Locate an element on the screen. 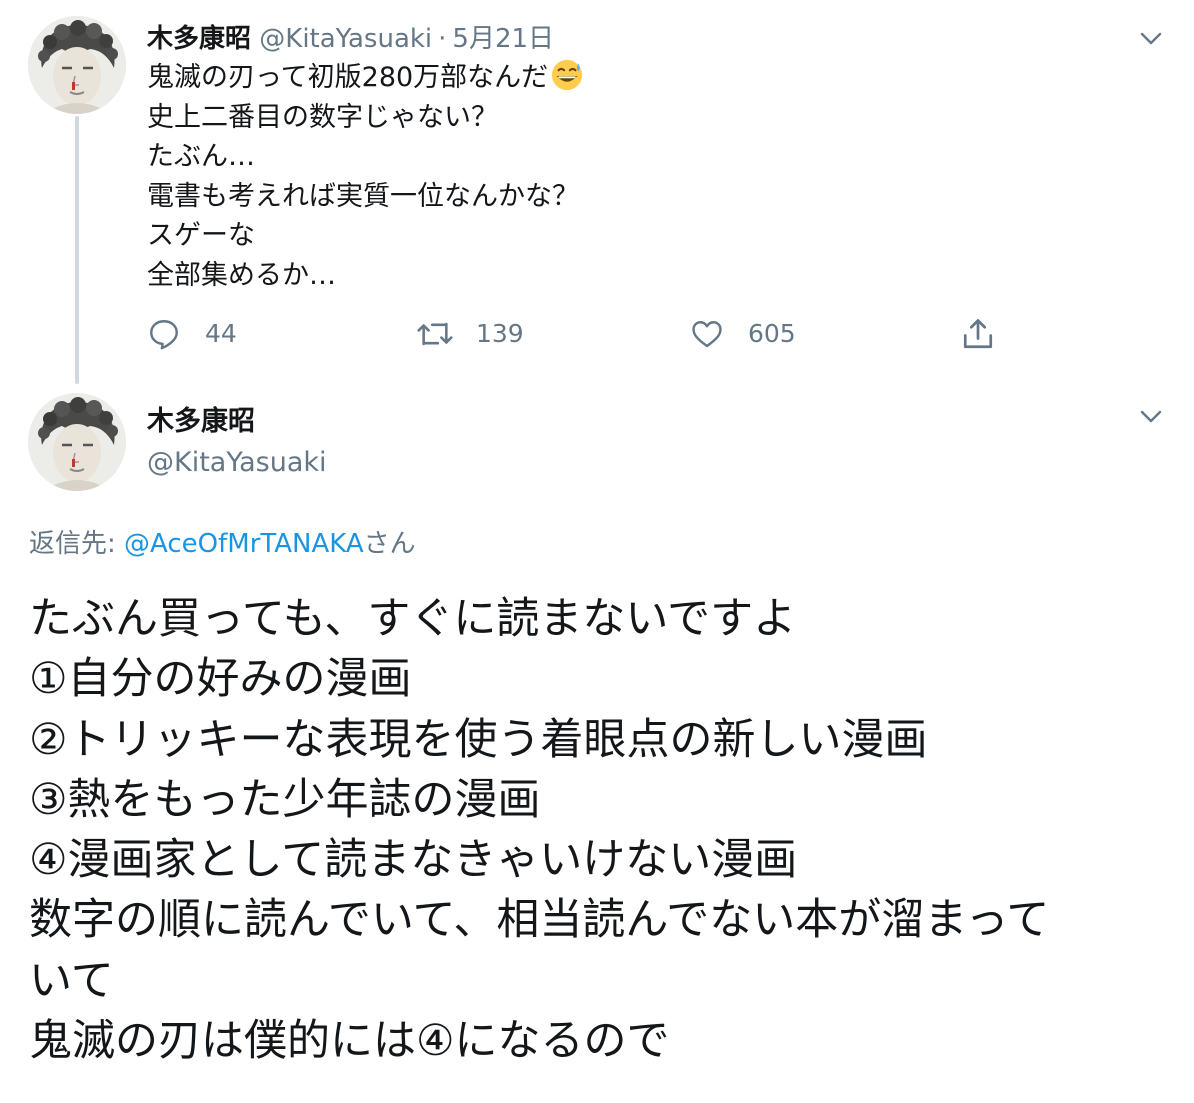 Image resolution: width=1194 pixels, height=1103 pixels. reply-to-label: 返信先: is located at coordinates (77, 544).